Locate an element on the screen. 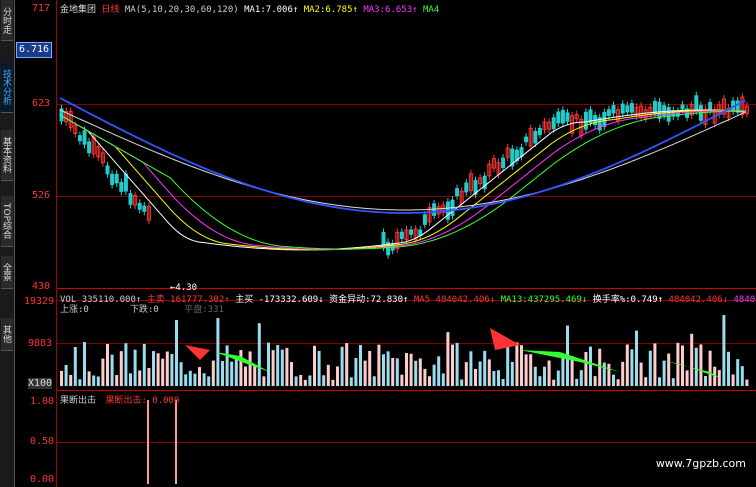 The width and height of the screenshot is (756, 487). flat-count: 平盘:331 is located at coordinates (204, 310).